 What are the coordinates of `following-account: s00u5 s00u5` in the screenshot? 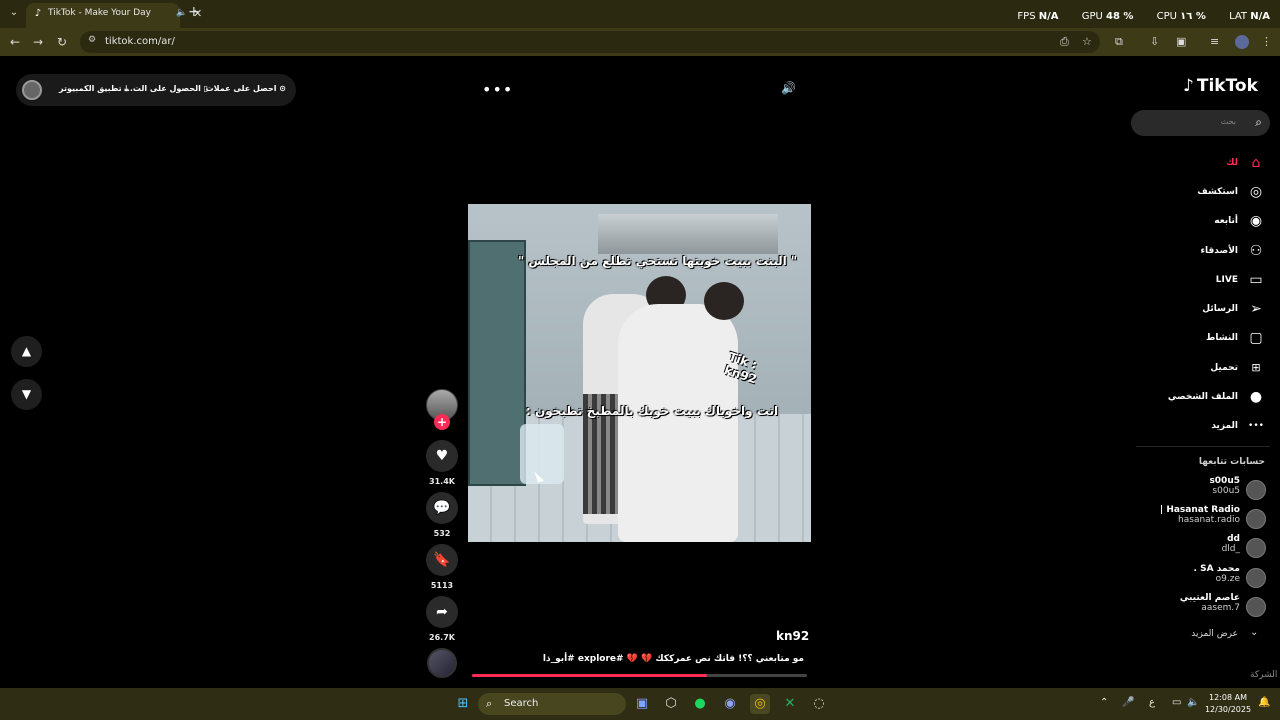 It's located at (1180, 486).